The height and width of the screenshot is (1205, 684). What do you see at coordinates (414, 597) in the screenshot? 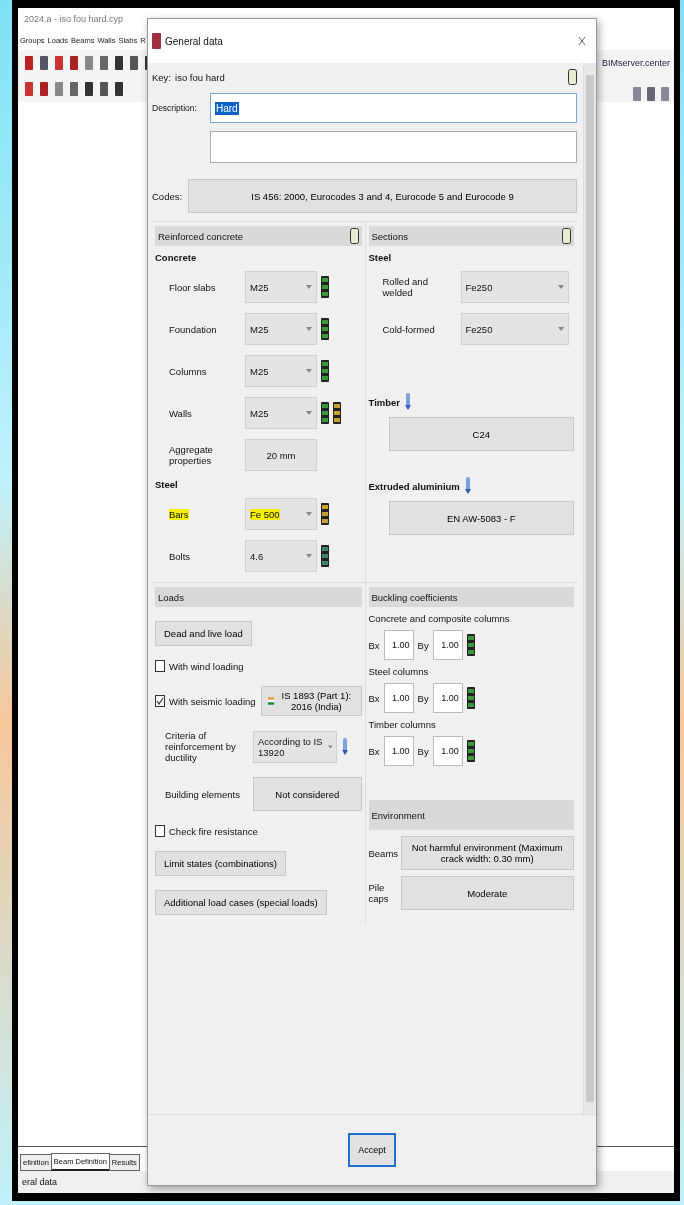
I see `section-title: Buckling coefficients` at bounding box center [414, 597].